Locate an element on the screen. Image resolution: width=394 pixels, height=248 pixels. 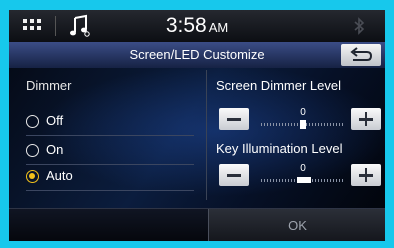
ok-button-label: OK is located at coordinates (297, 225).